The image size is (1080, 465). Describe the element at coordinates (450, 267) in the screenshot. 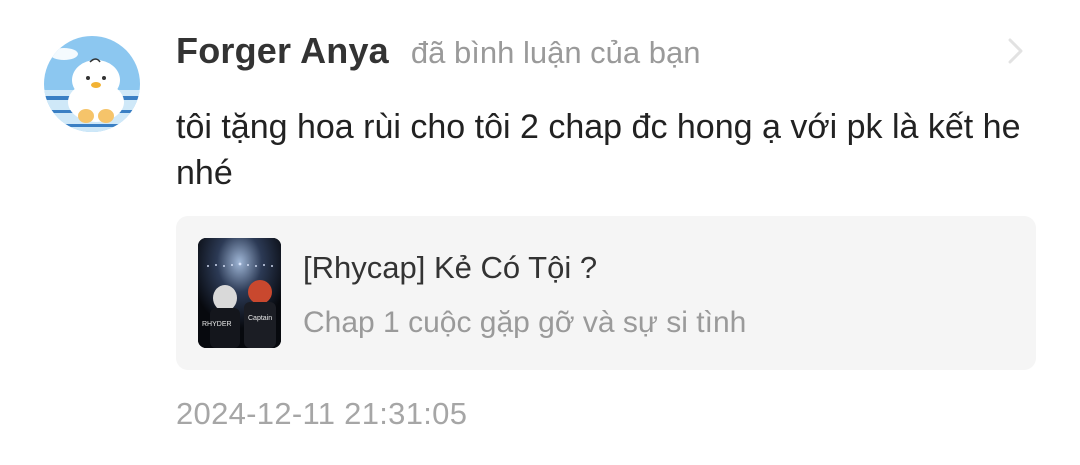

I see `story-title: [Rhycap] Kẻ Có Tội ?` at that location.